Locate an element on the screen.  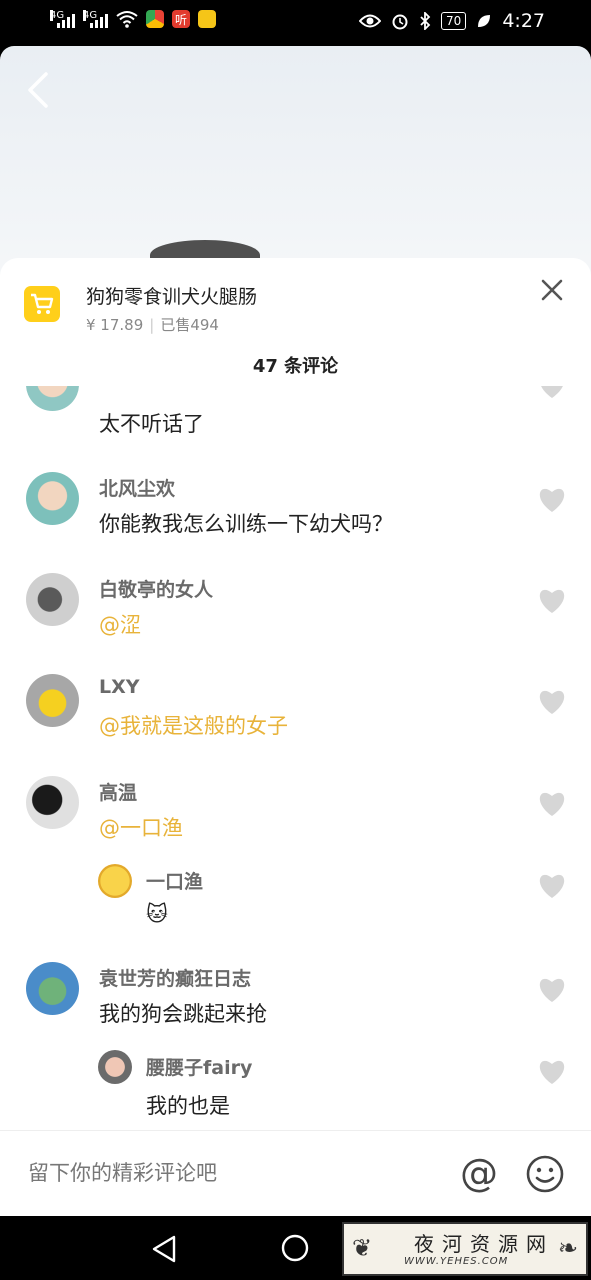
leaf-icon is located at coordinates (484, 21).